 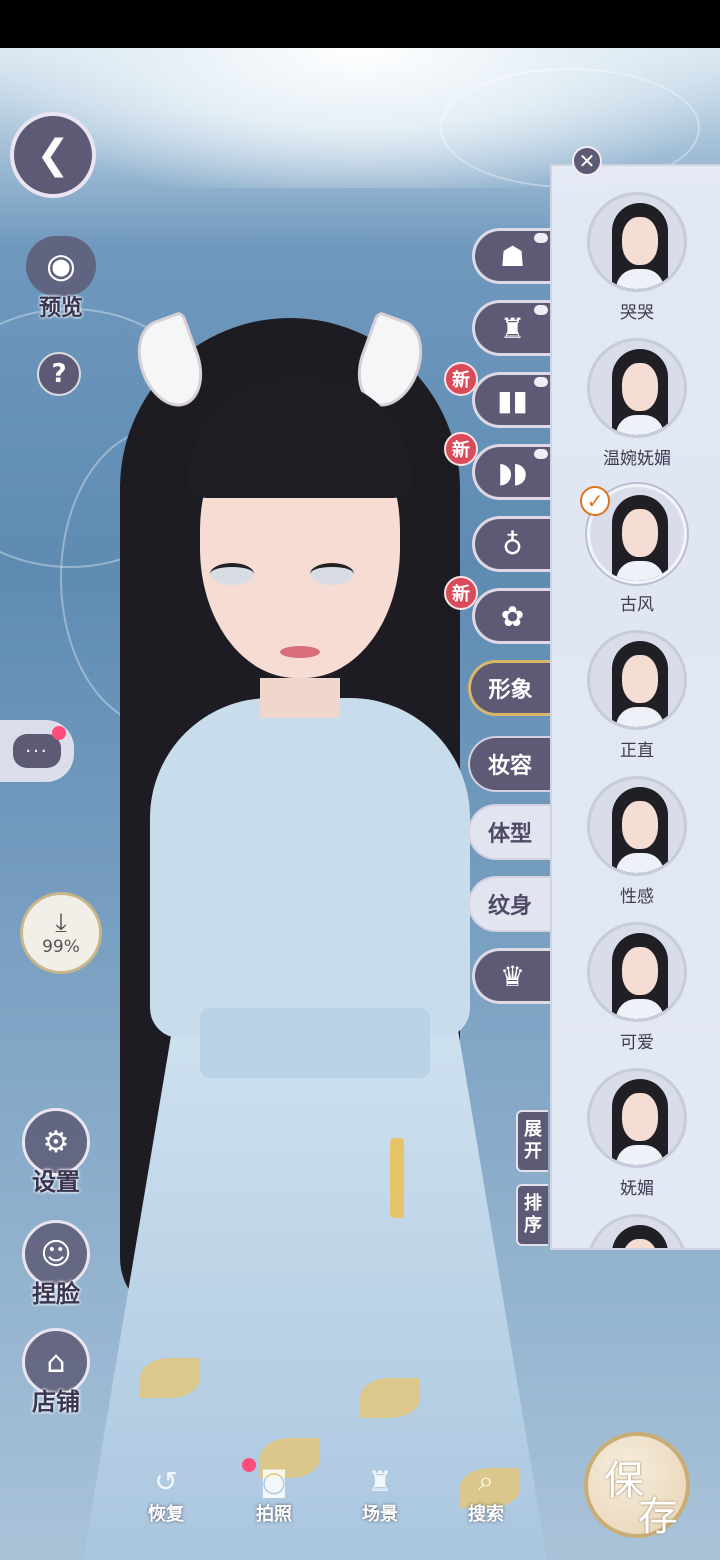 I want to click on scene-label: 场景, so click(x=380, y=1514).